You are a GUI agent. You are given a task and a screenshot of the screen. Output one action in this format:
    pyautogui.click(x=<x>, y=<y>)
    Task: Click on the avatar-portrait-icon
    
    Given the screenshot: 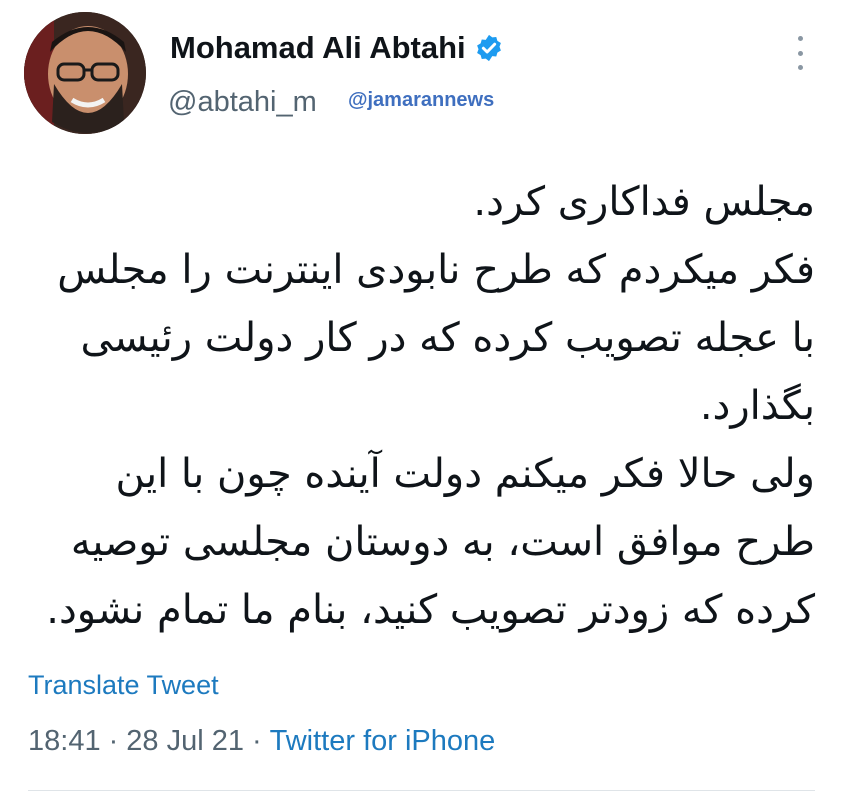 What is the action you would take?
    pyautogui.click(x=85, y=73)
    